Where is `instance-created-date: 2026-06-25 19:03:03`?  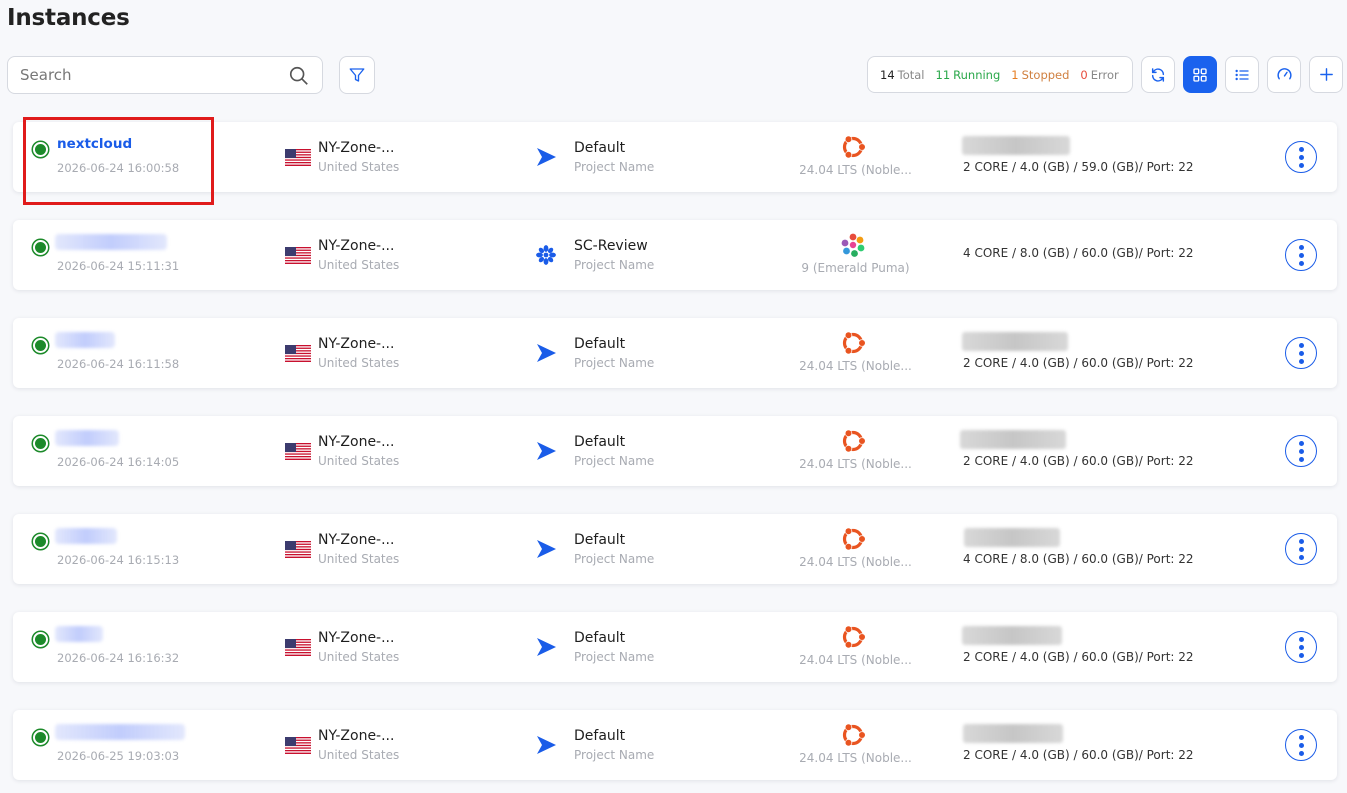
instance-created-date: 2026-06-25 19:03:03 is located at coordinates (118, 756).